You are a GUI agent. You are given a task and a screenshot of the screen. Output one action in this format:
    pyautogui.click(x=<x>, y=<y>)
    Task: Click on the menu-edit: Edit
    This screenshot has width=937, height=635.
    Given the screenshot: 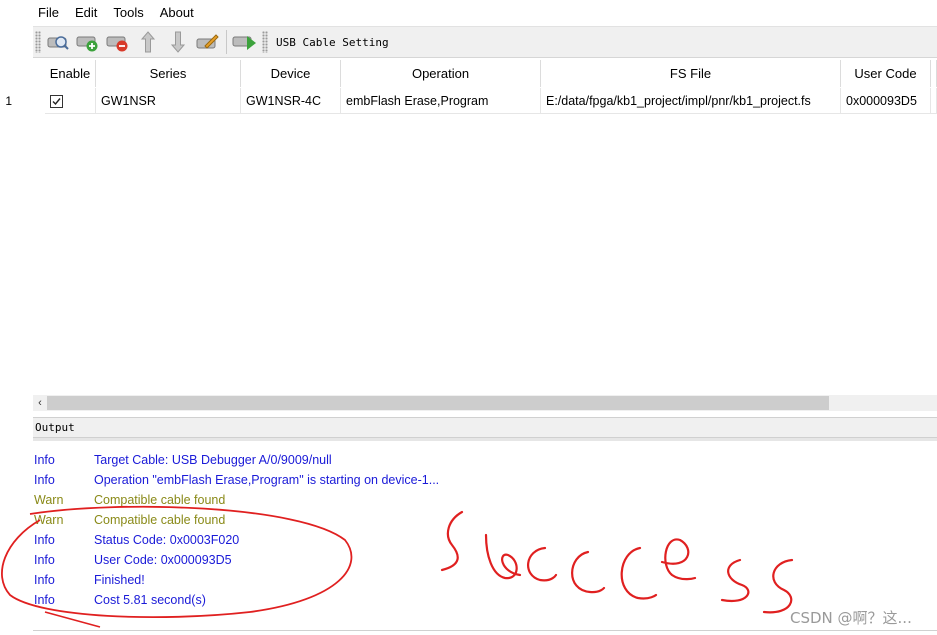 What is the action you would take?
    pyautogui.click(x=86, y=13)
    